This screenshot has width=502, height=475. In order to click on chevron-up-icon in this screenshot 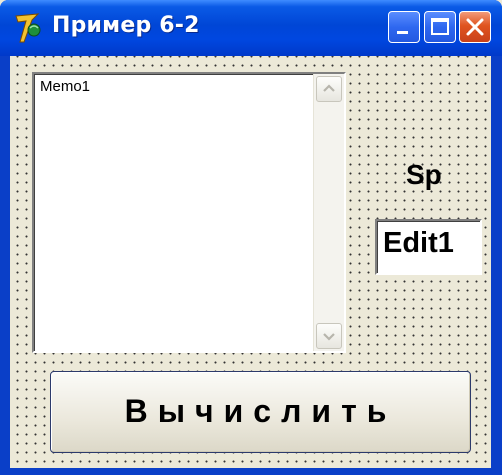, I will do `click(329, 88)`.